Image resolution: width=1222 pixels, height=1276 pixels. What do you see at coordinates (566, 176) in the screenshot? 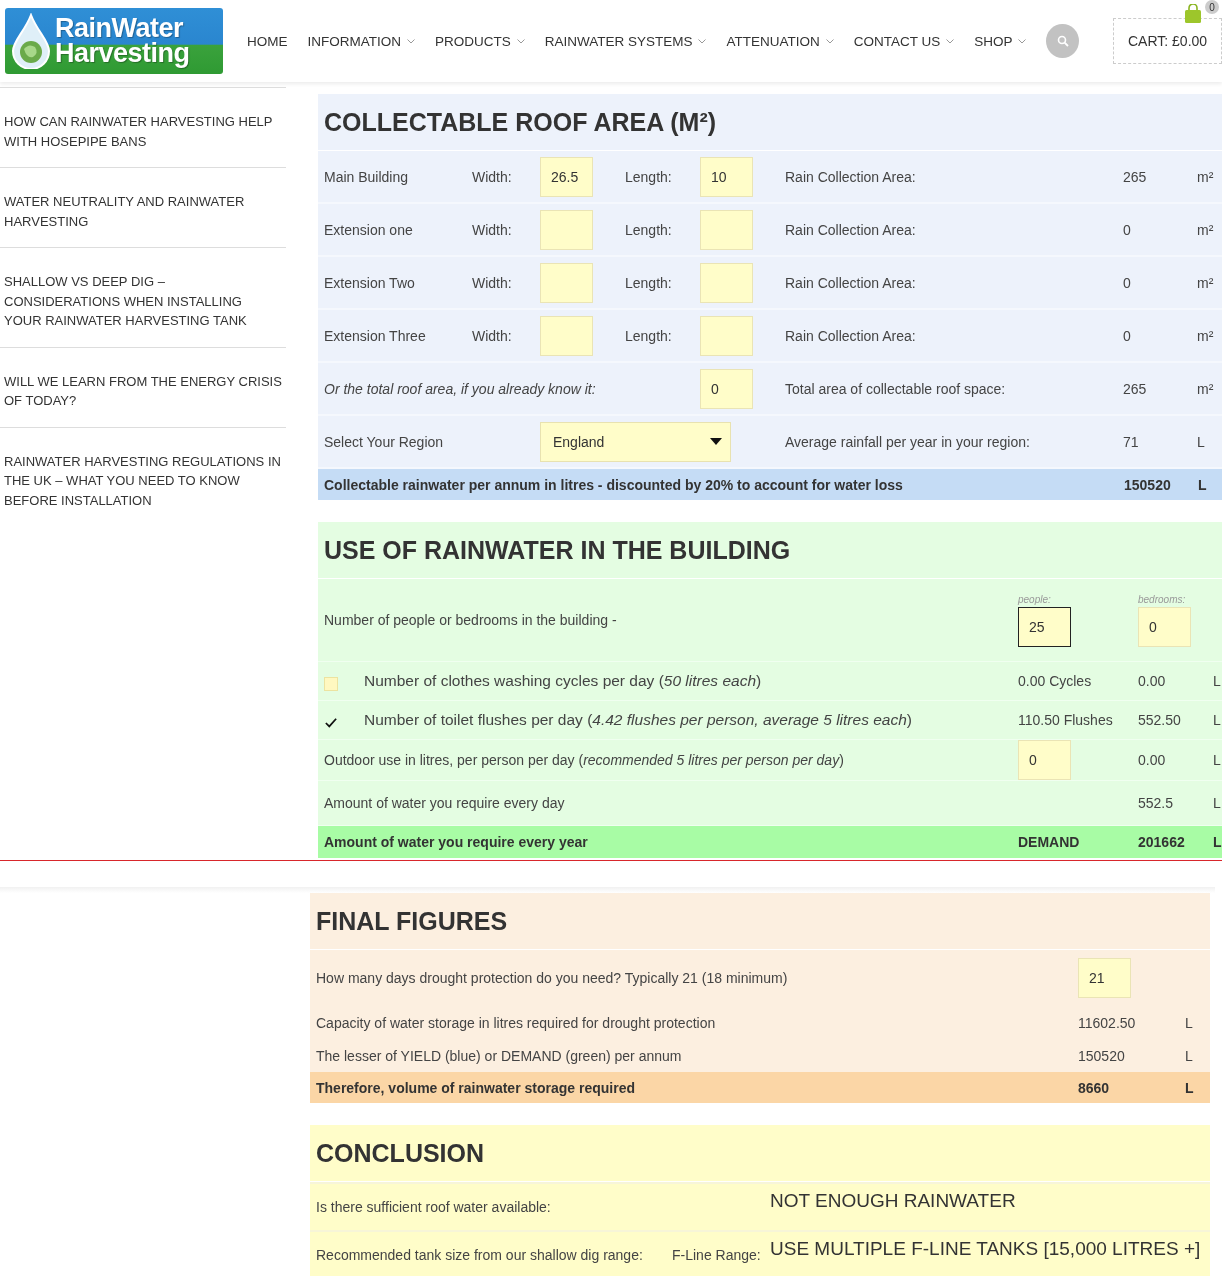
I see `width-input: 26.5` at bounding box center [566, 176].